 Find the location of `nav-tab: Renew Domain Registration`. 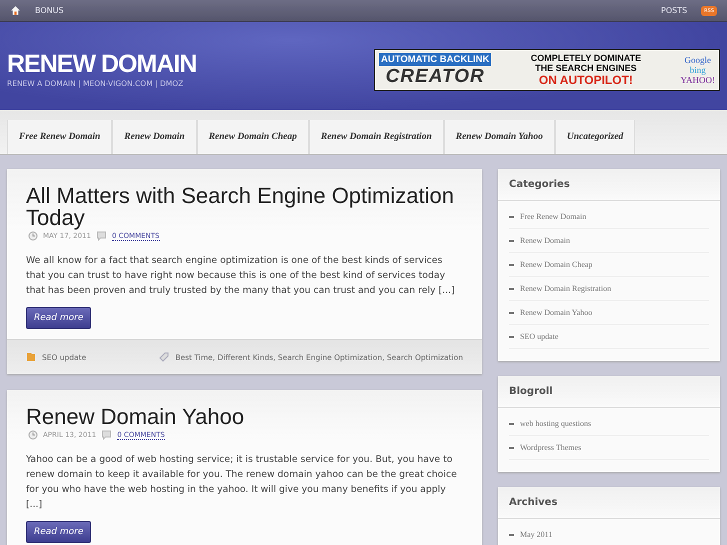

nav-tab: Renew Domain Registration is located at coordinates (376, 137).